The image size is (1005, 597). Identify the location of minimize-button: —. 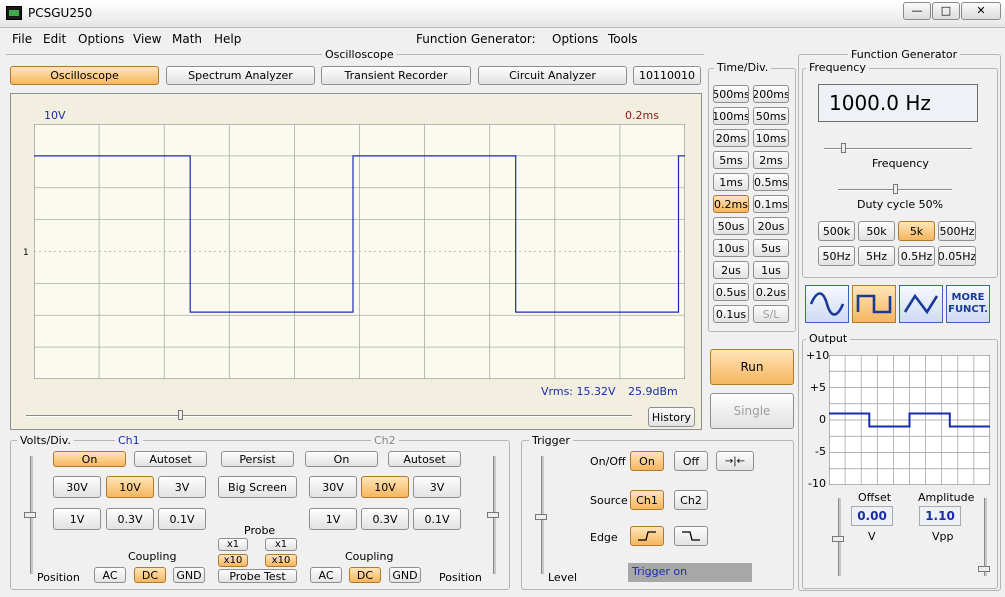
(917, 11).